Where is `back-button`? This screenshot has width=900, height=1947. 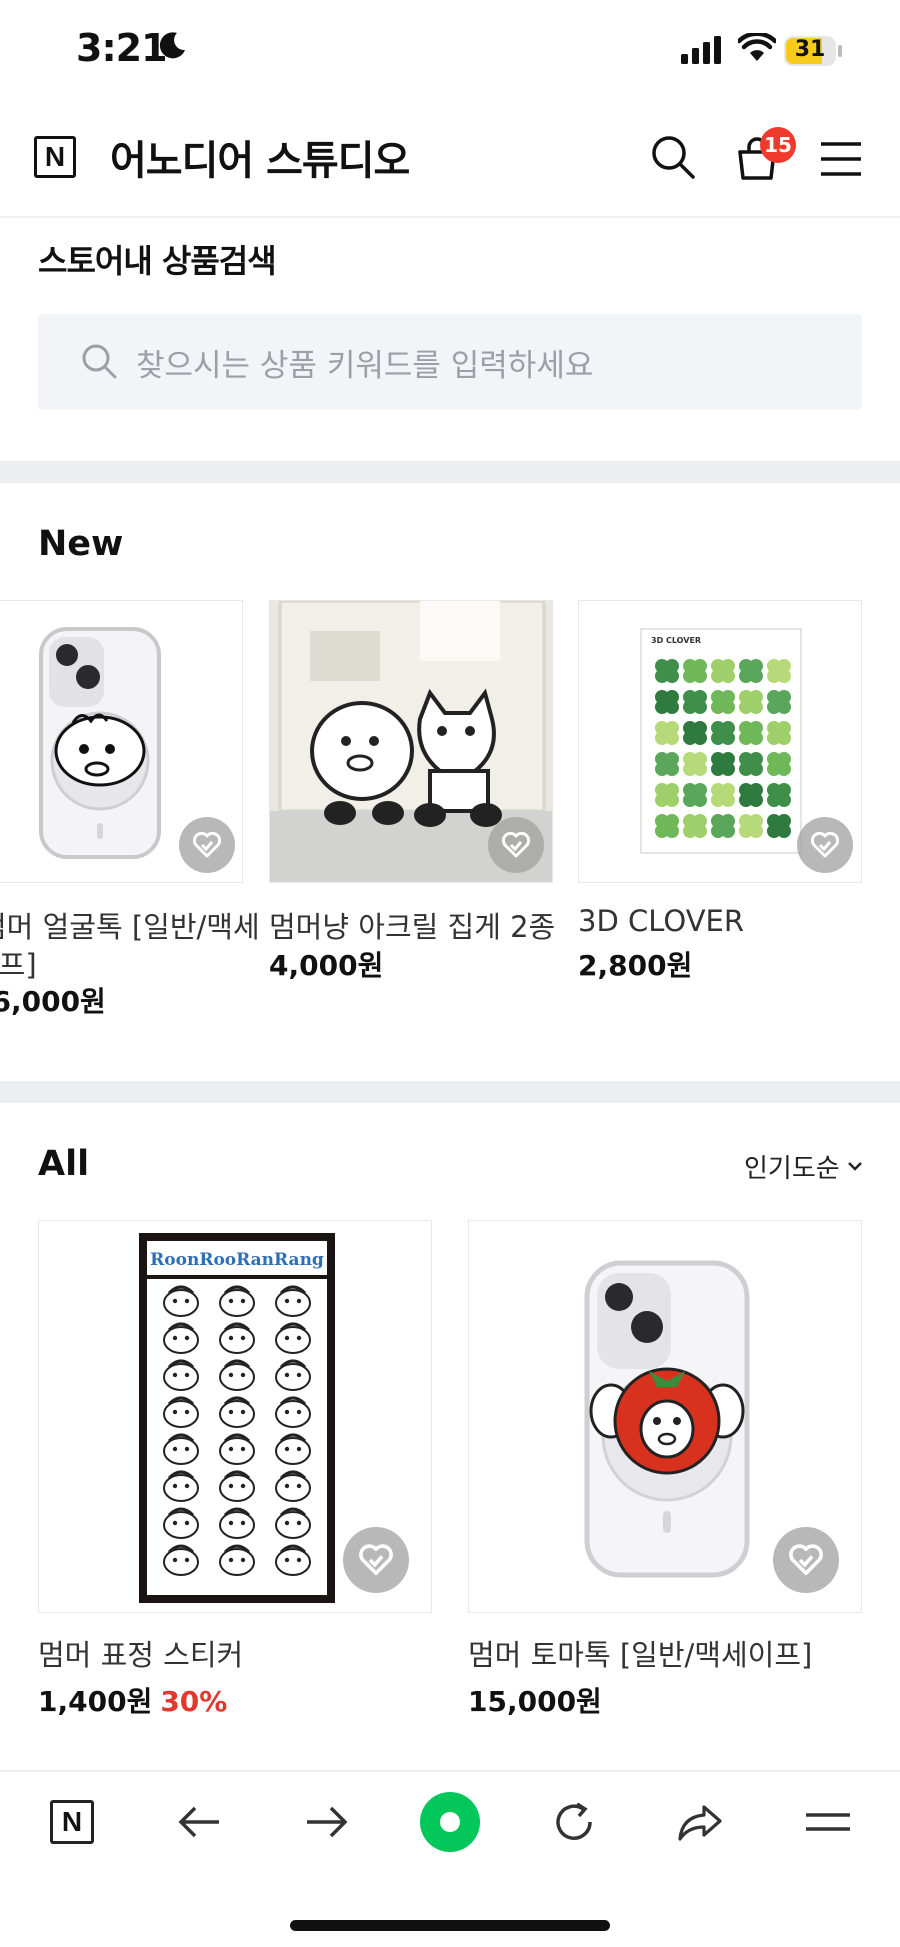 back-button is located at coordinates (200, 1822).